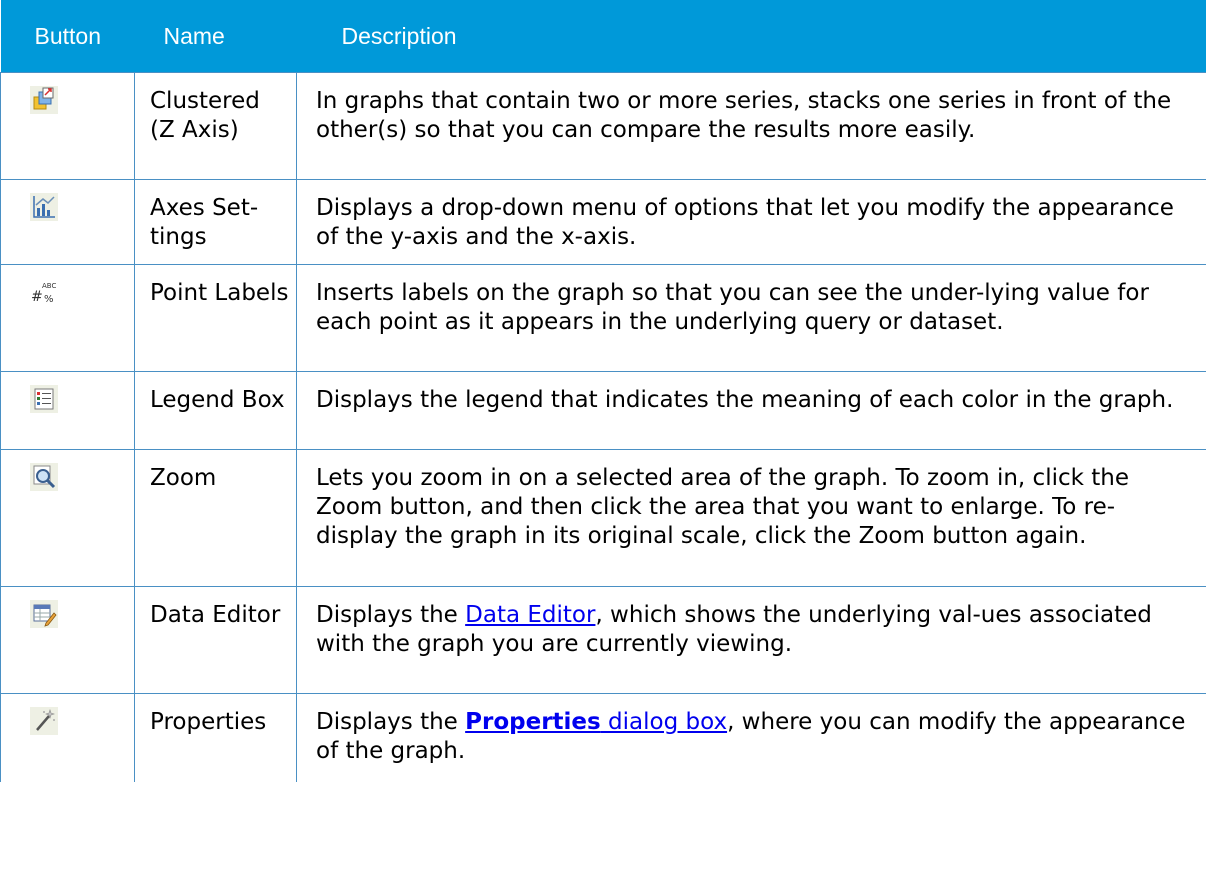 This screenshot has width=1206, height=874. I want to click on data-editor-icon, so click(44, 614).